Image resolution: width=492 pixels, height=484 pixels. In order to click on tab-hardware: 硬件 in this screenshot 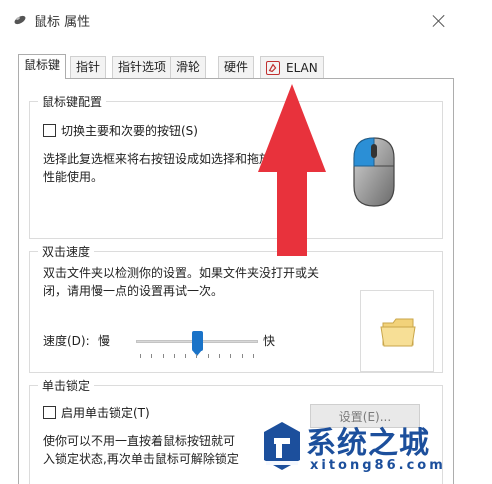, I will do `click(236, 67)`.